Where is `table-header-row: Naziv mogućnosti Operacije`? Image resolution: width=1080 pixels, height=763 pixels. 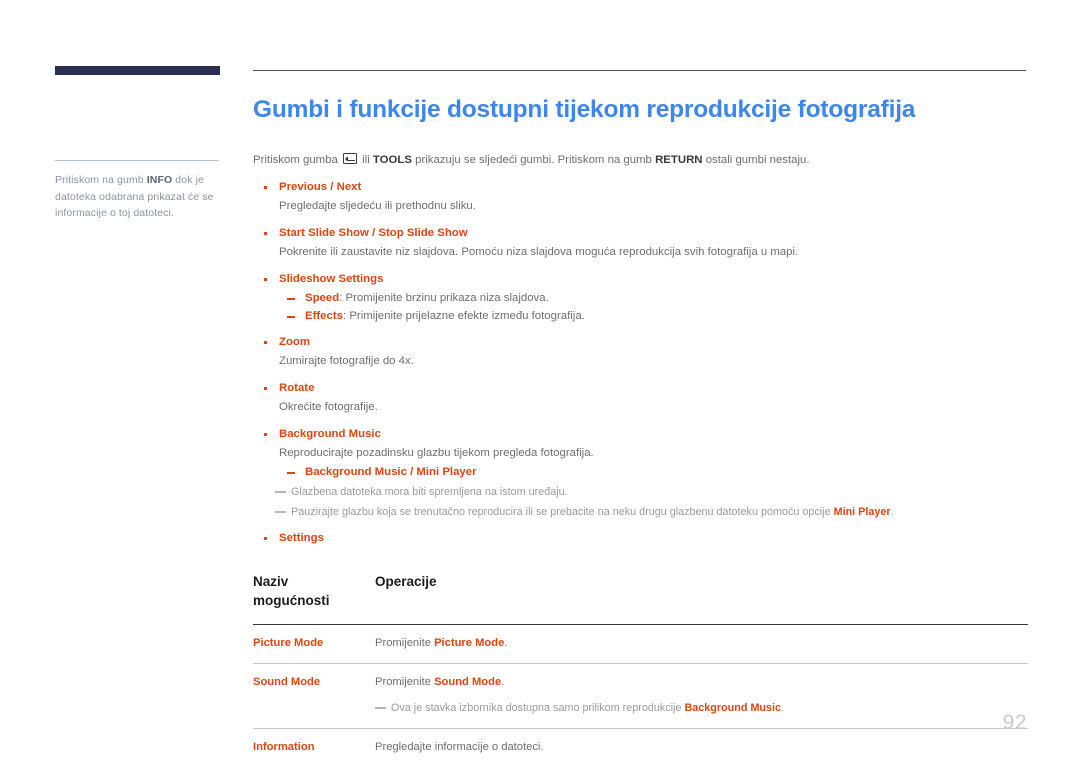 table-header-row: Naziv mogućnosti Operacije is located at coordinates (640, 598).